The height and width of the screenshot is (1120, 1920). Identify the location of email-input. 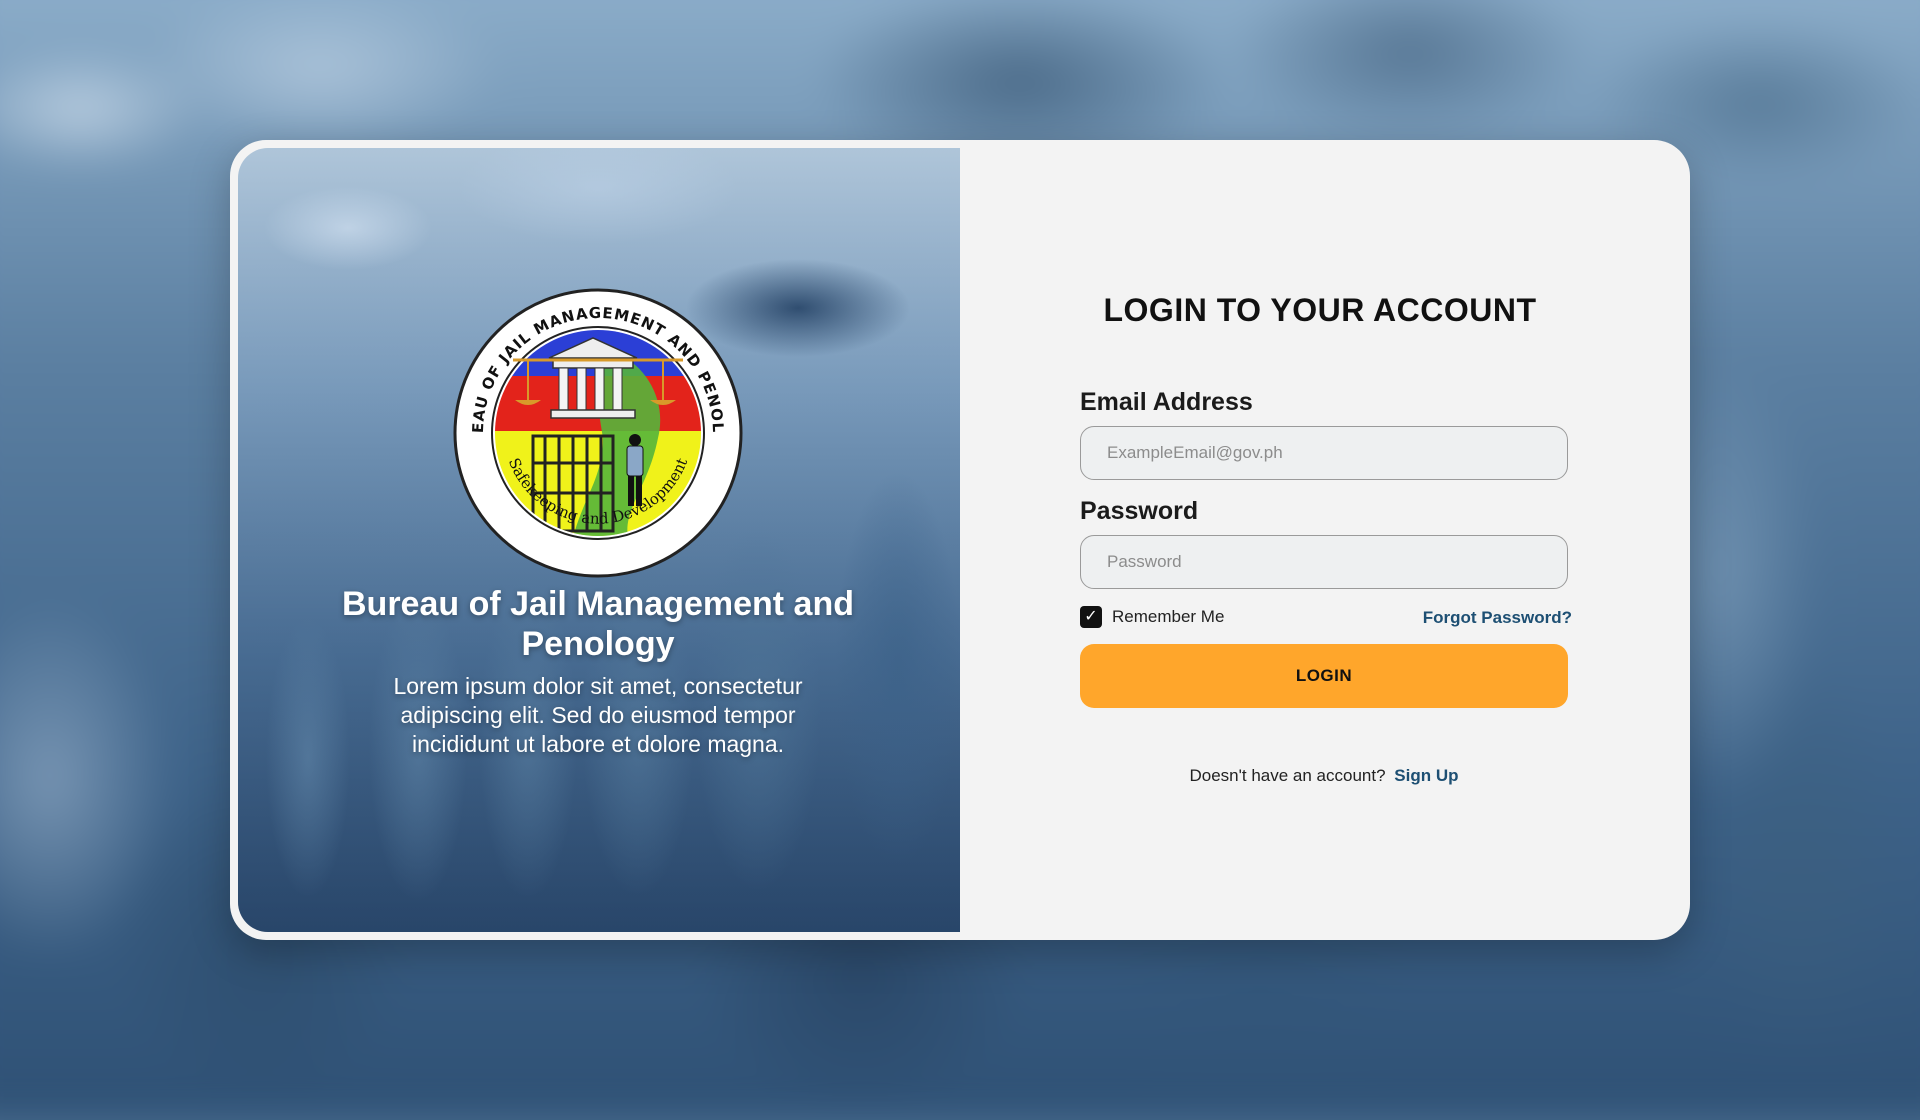
(1324, 453).